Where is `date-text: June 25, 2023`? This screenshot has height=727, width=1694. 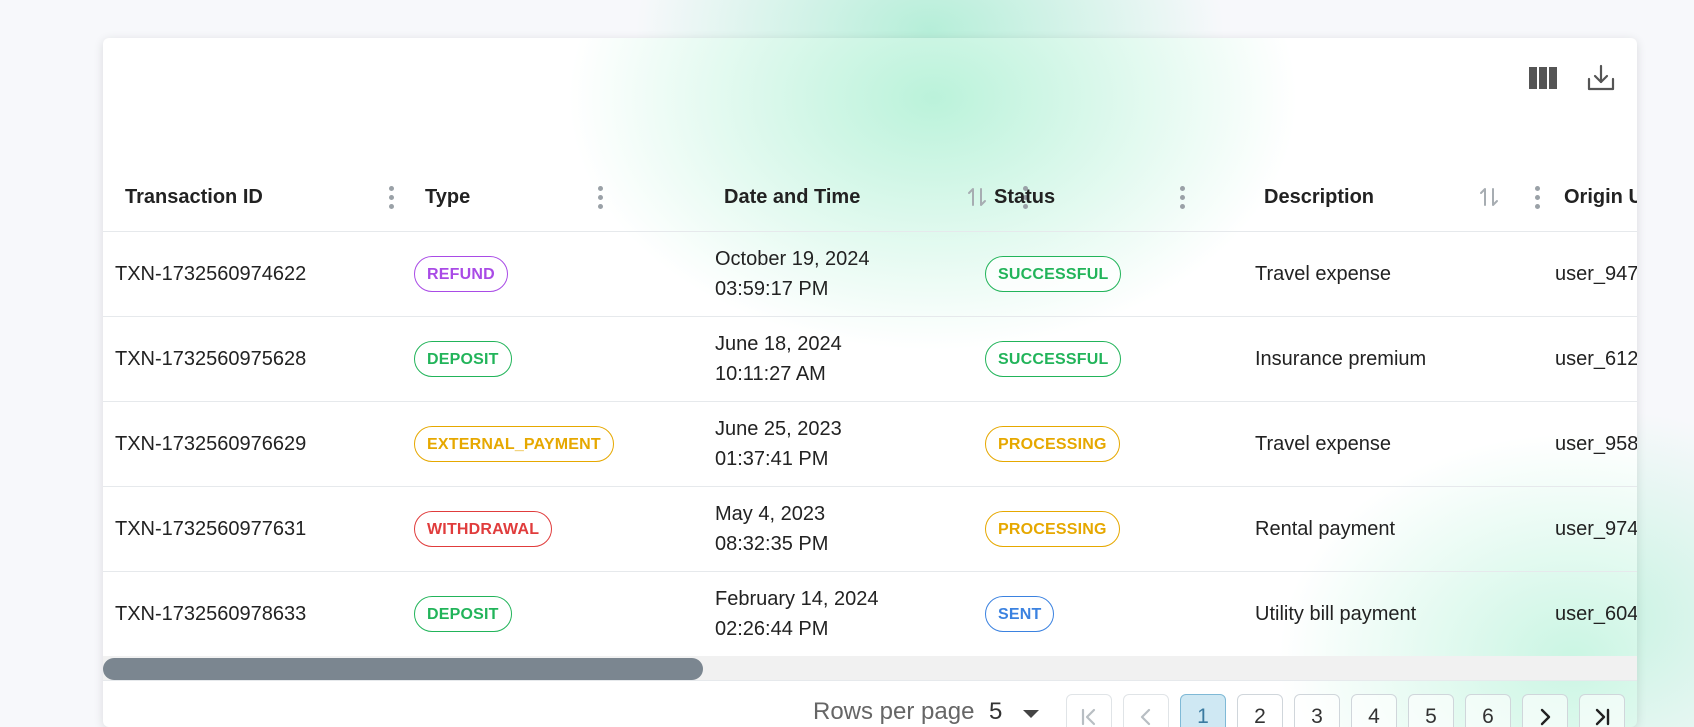 date-text: June 25, 2023 is located at coordinates (778, 429).